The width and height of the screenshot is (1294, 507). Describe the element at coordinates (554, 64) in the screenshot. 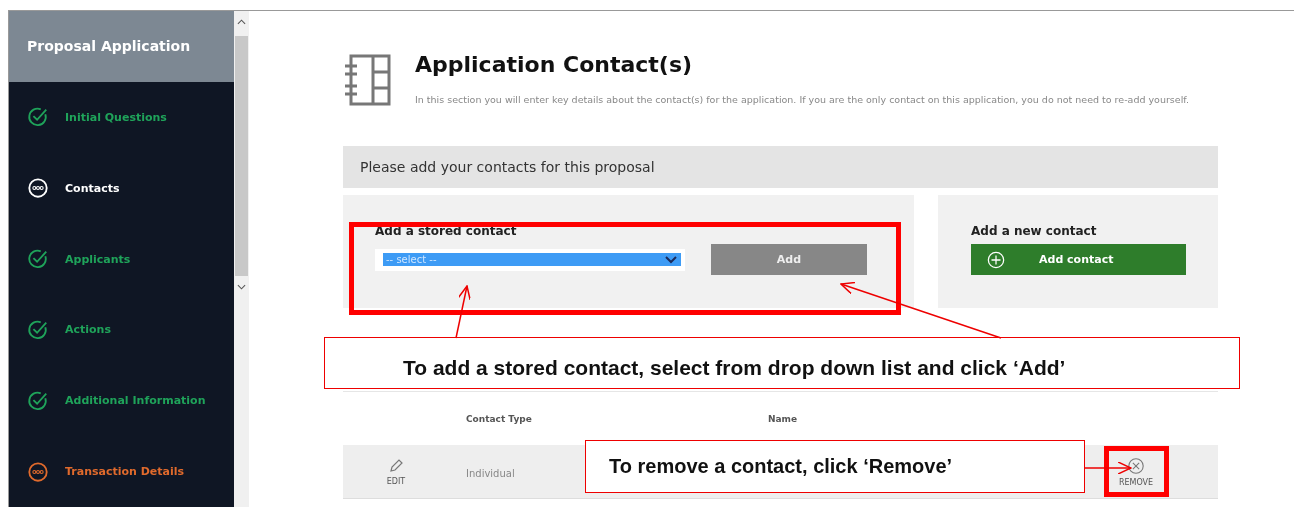

I see `page-title: Application Contact(s)` at that location.